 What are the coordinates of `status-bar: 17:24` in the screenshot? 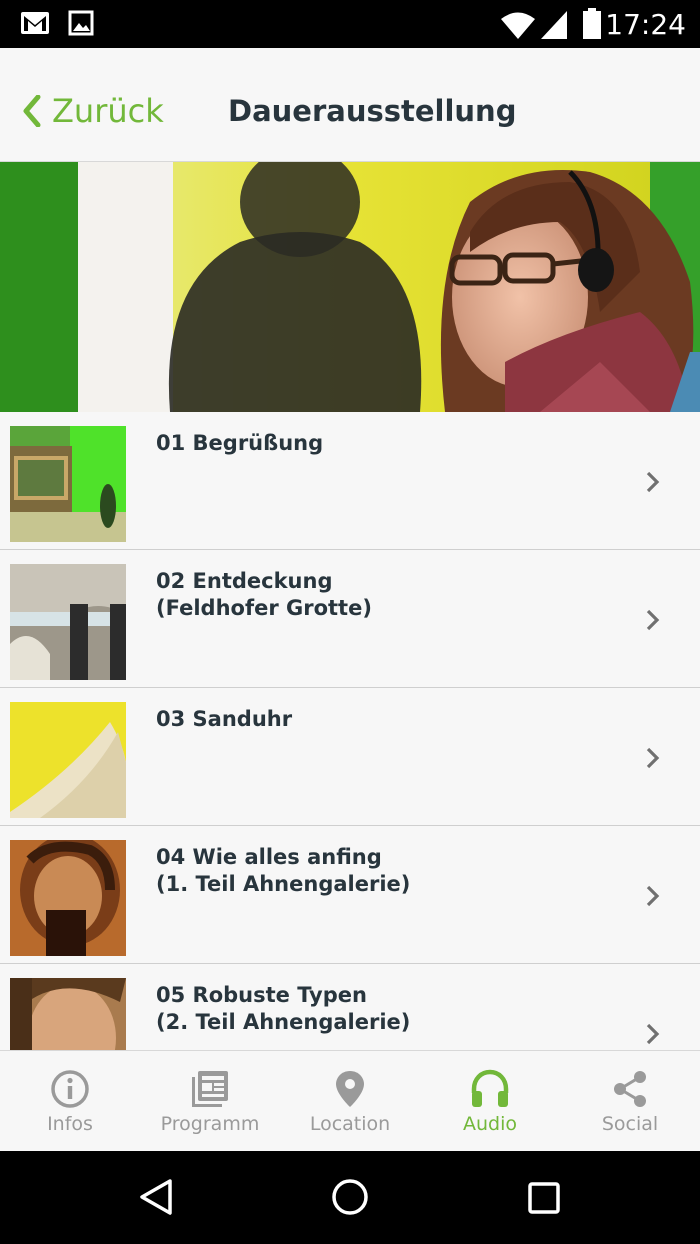 It's located at (350, 24).